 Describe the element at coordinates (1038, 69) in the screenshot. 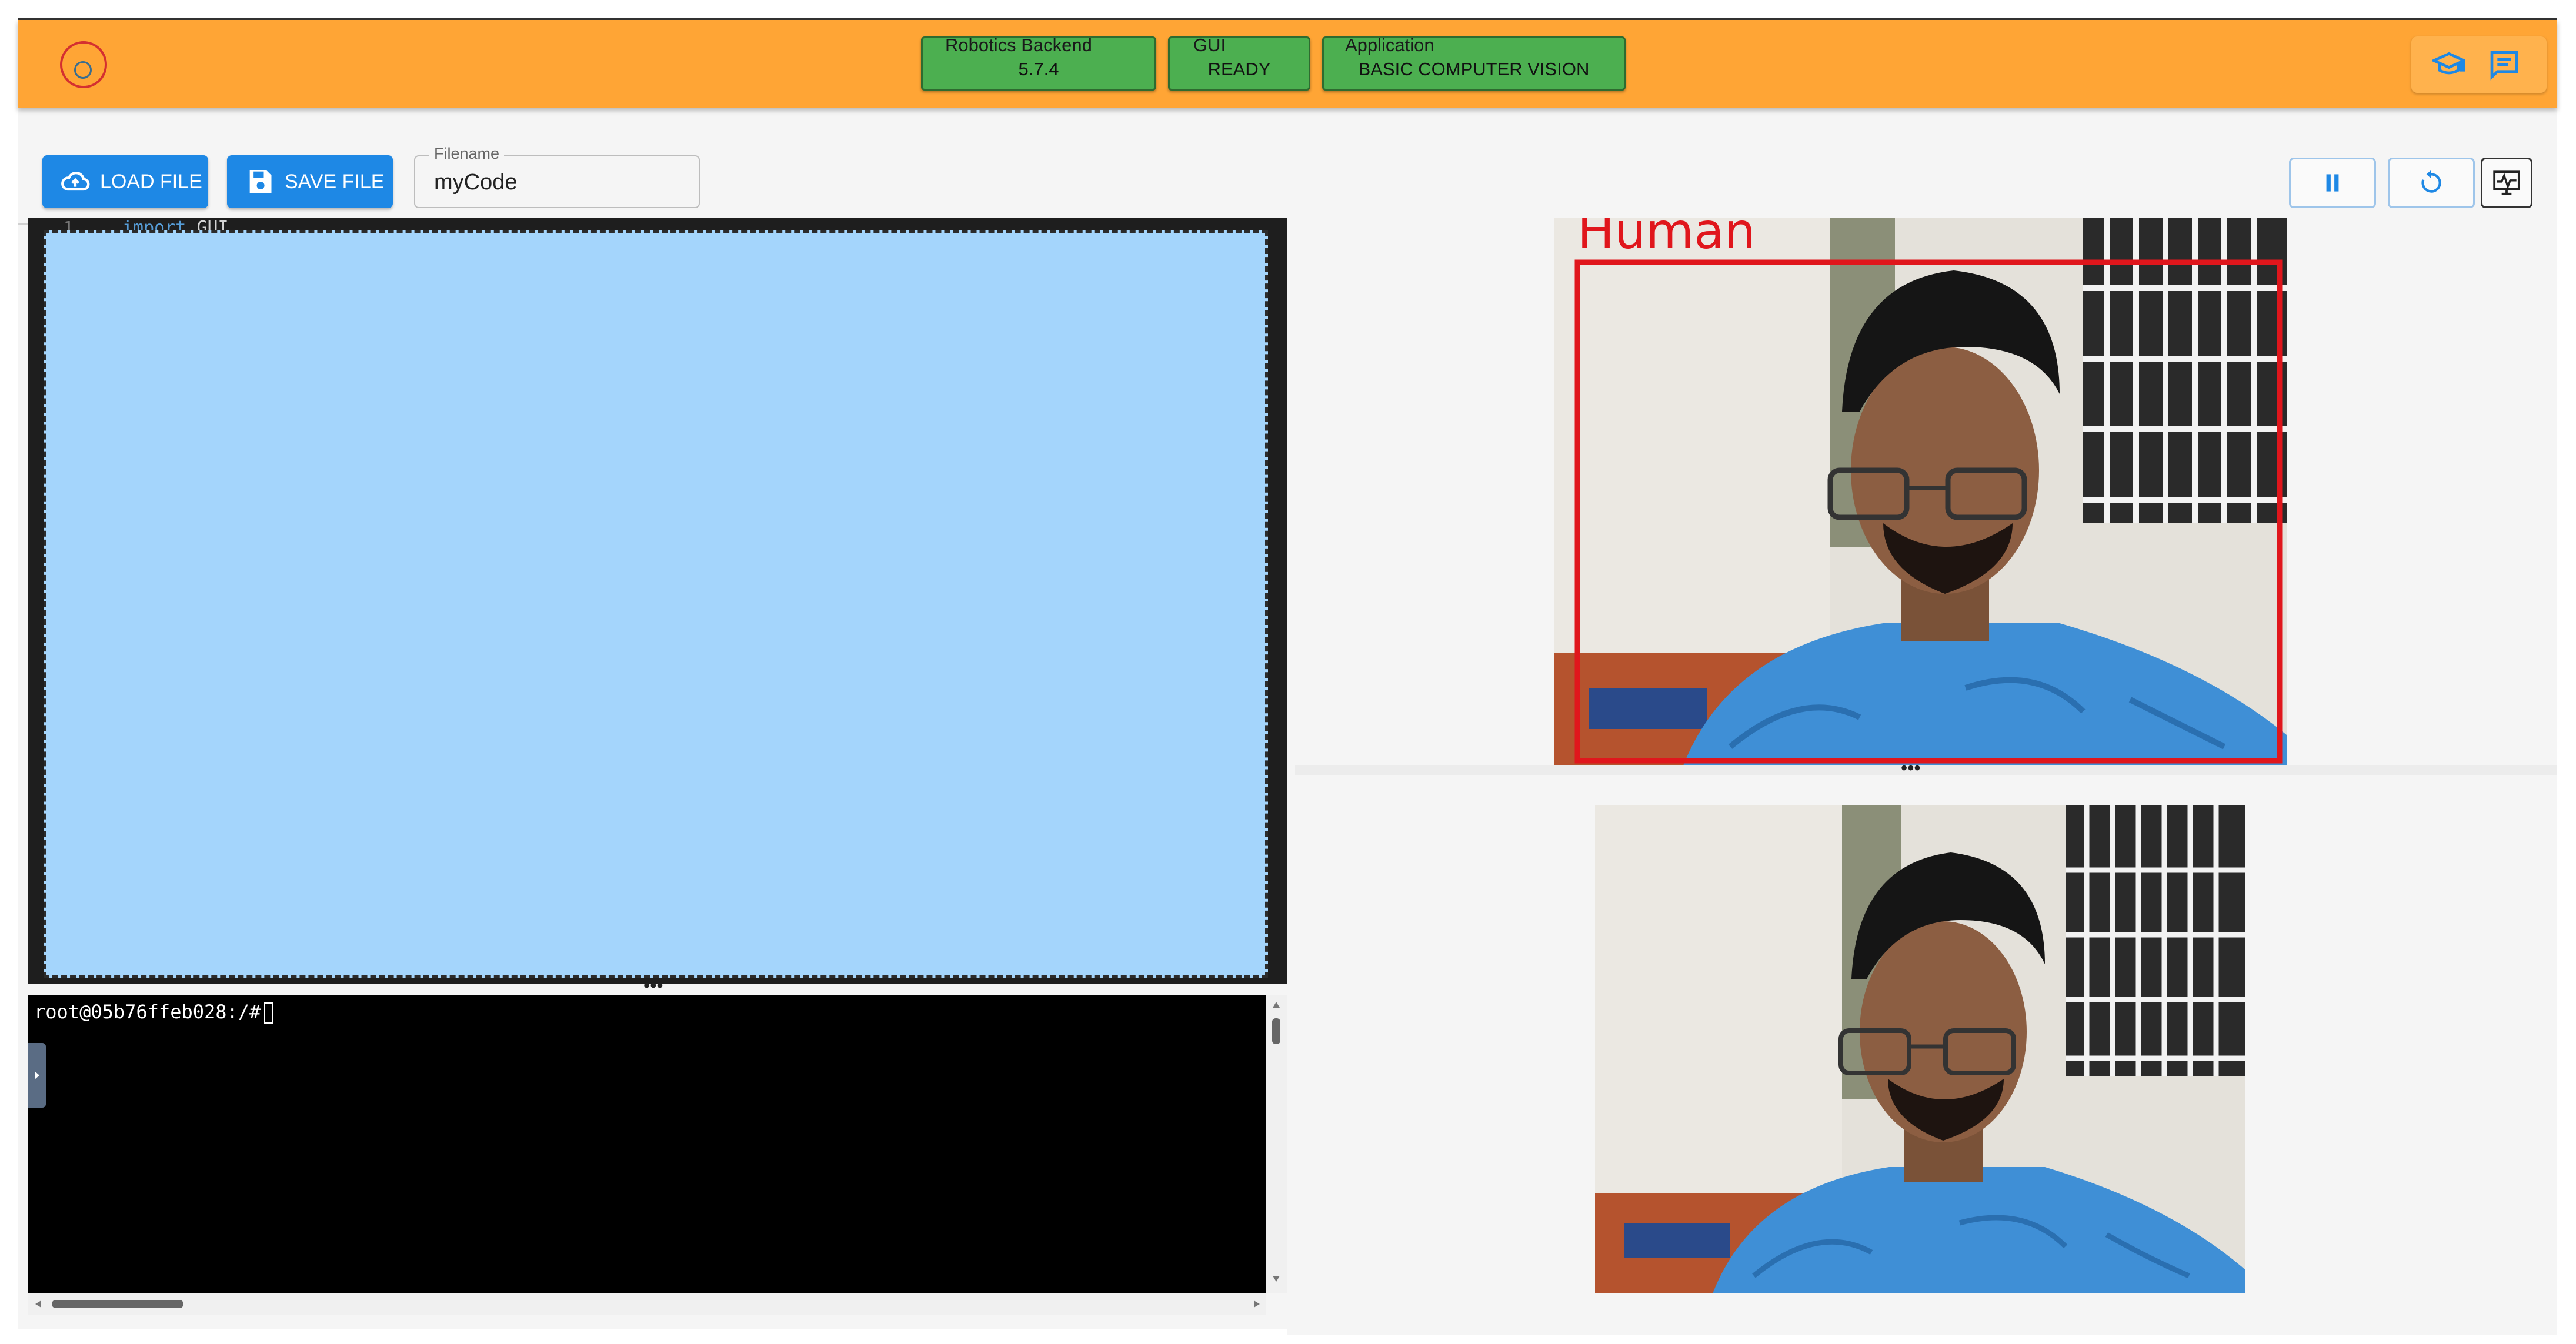

I see `status-value: 5.7.4` at that location.